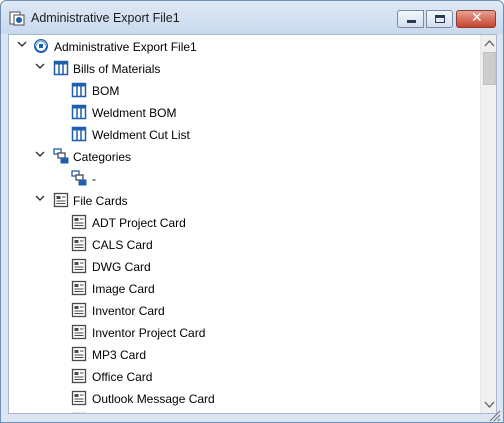 Image resolution: width=504 pixels, height=423 pixels. I want to click on tree-item-bom: BOM, so click(244, 90).